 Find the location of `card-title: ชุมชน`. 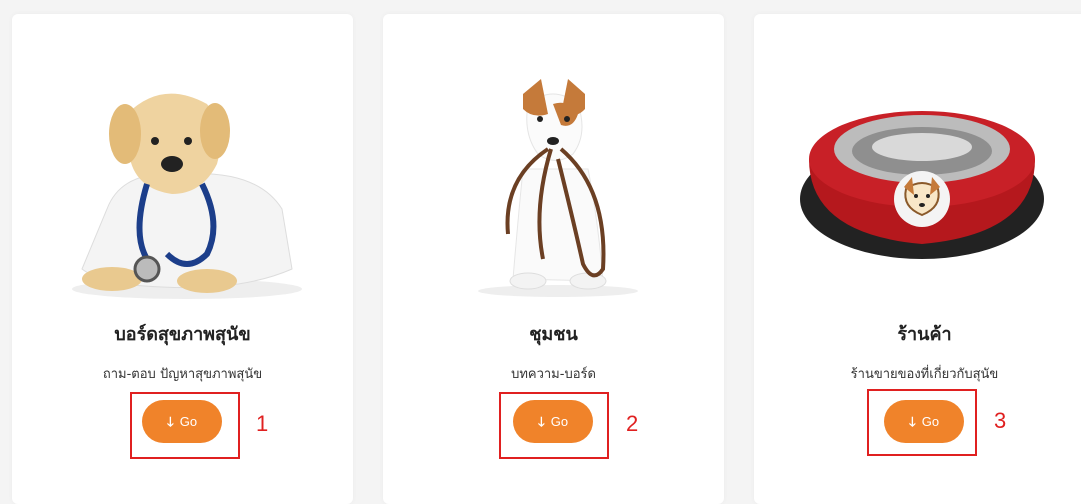

card-title: ชุมชน is located at coordinates (553, 334).